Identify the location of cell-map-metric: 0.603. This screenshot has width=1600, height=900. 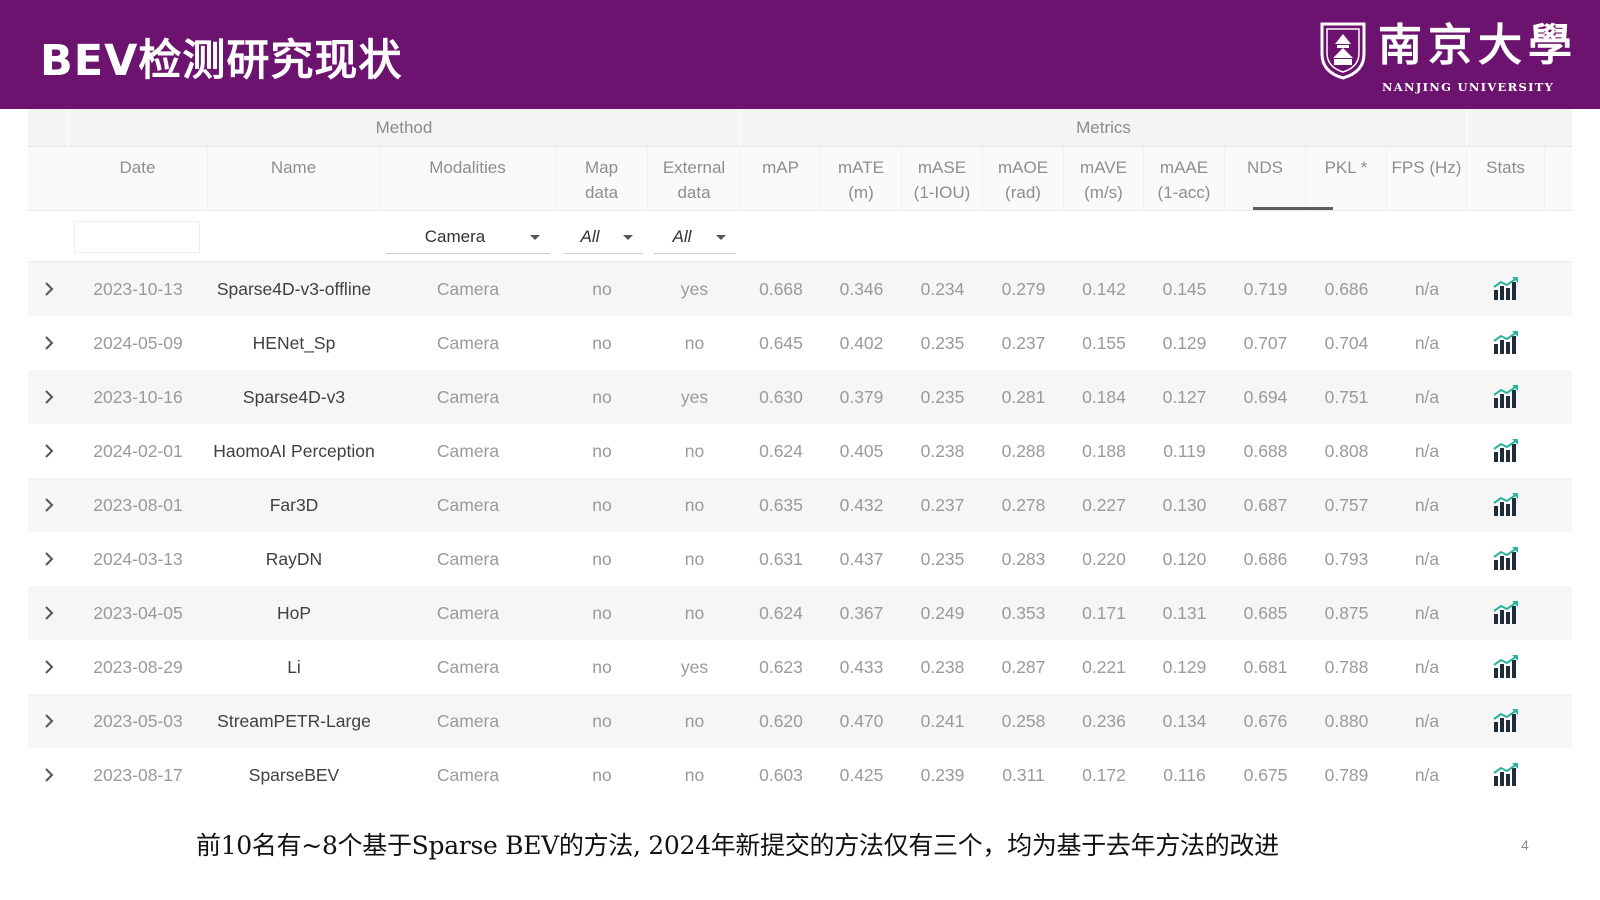
(781, 775).